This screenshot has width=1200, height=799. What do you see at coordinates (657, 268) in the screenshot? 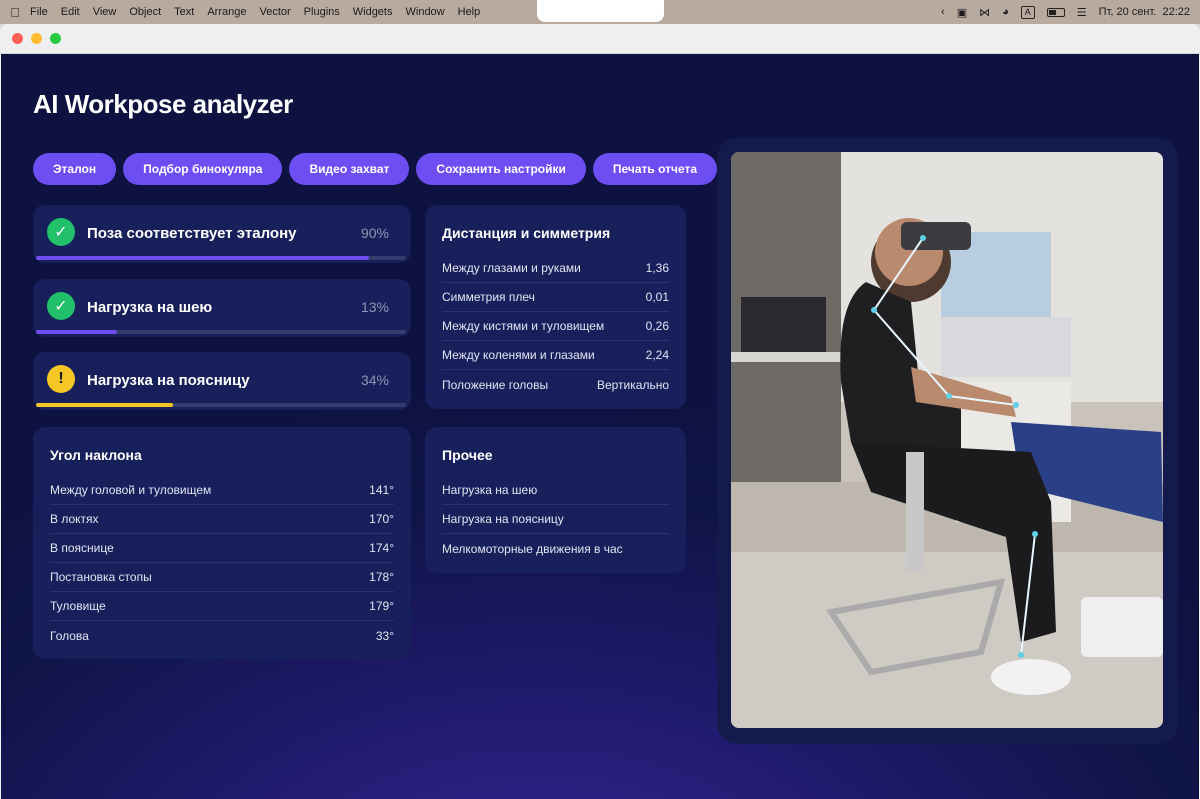
I see `row-value: 1,36` at bounding box center [657, 268].